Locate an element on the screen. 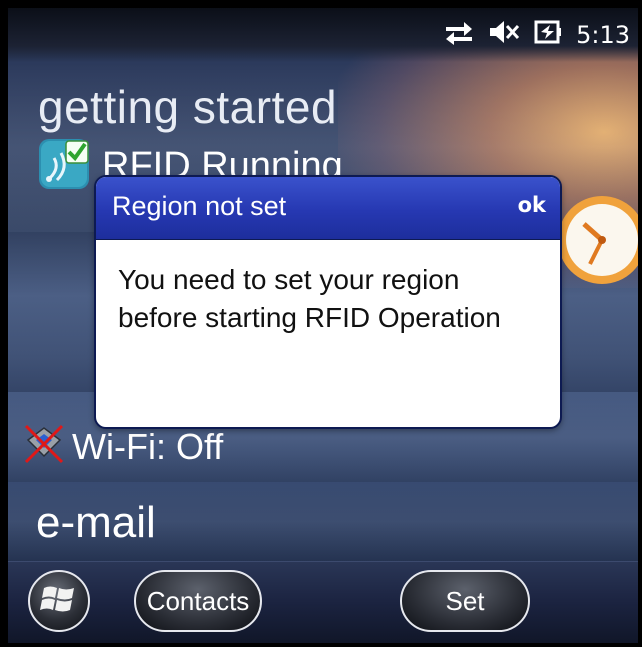 Image resolution: width=642 pixels, height=647 pixels. speaker-muted-icon is located at coordinates (504, 34).